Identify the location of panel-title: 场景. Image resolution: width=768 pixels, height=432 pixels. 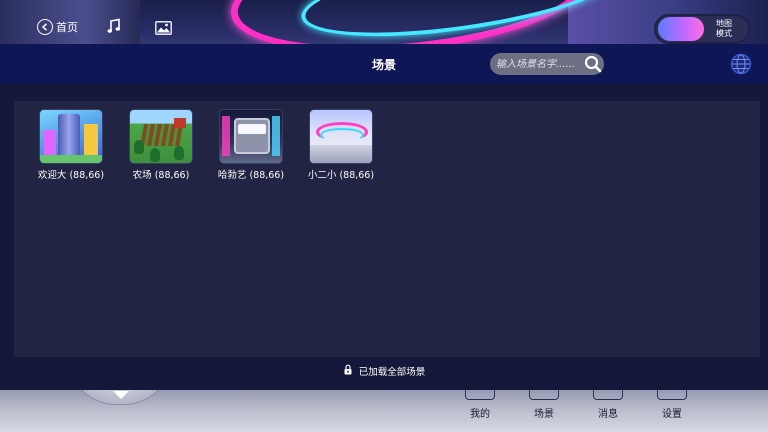
(383, 65).